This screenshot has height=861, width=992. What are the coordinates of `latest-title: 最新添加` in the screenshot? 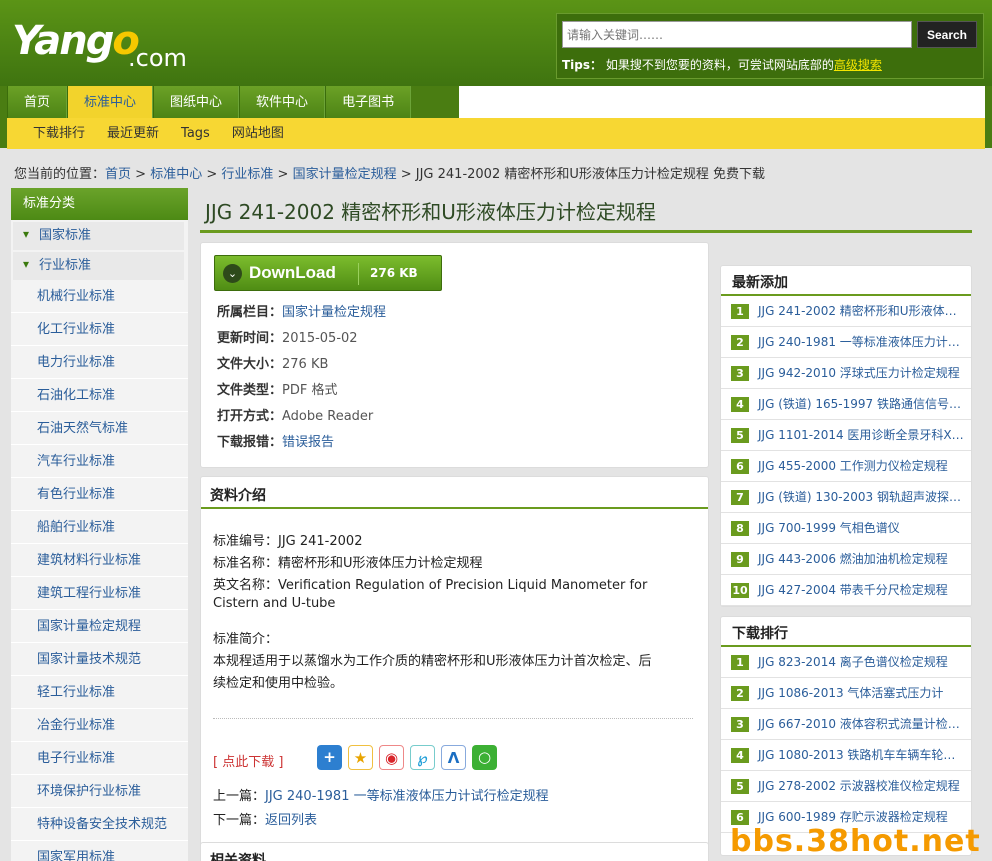 It's located at (846, 281).